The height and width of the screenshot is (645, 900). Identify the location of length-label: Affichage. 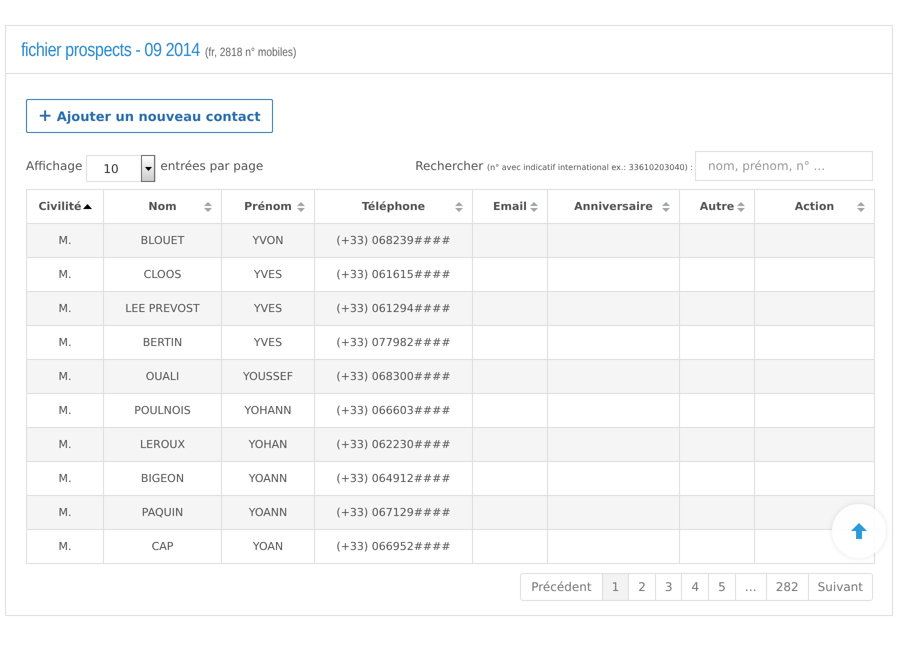
(54, 166).